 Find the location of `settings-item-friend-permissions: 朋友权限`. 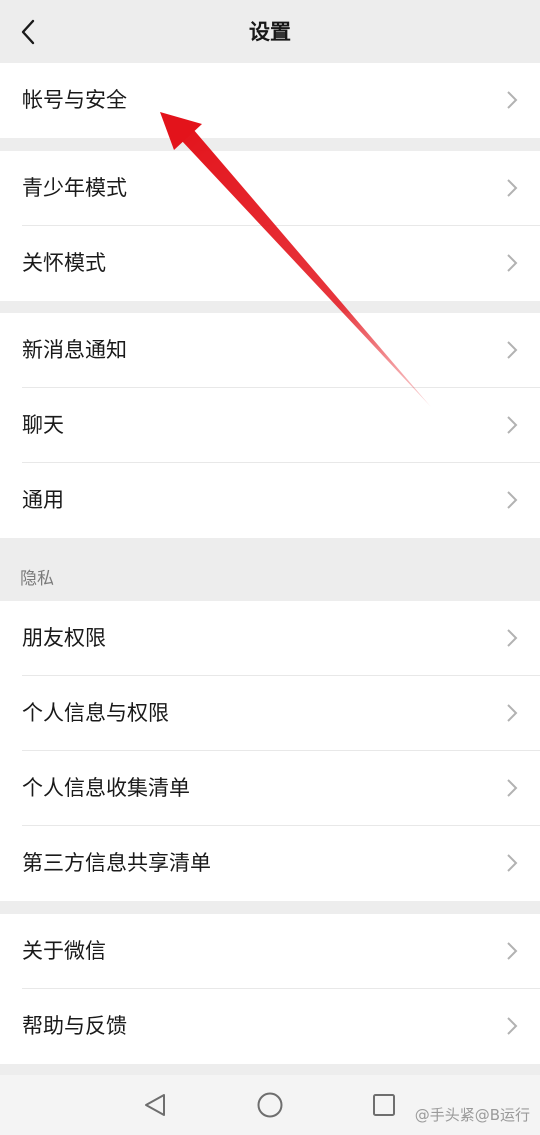

settings-item-friend-permissions: 朋友权限 is located at coordinates (270, 638).